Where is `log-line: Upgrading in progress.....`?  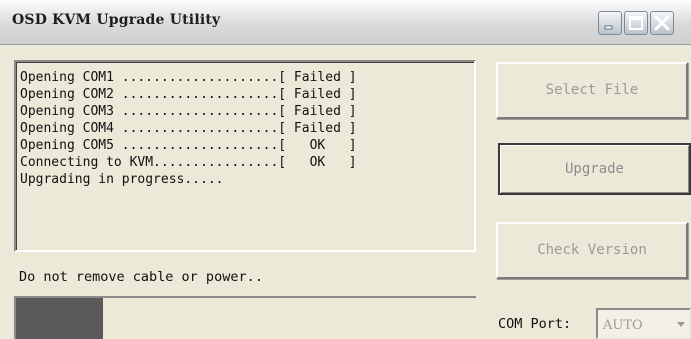 log-line: Upgrading in progress..... is located at coordinates (122, 179).